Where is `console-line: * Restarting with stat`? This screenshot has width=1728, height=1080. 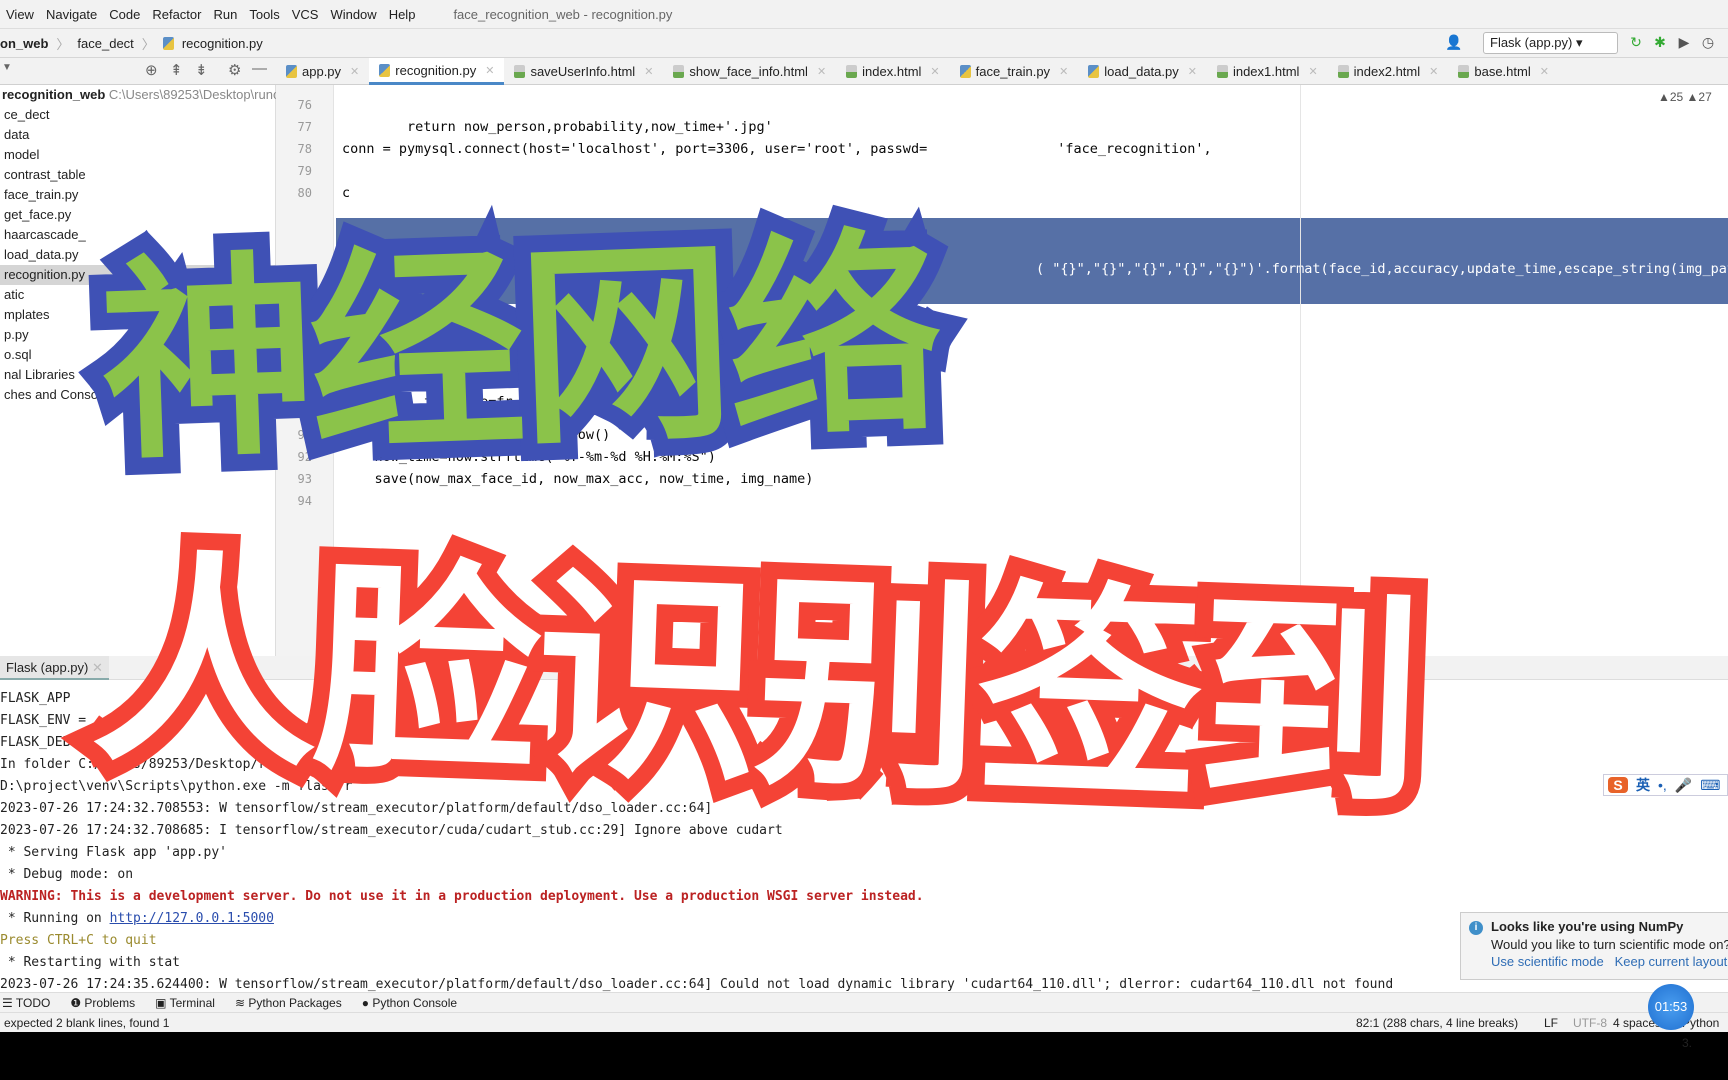
console-line: * Restarting with stat is located at coordinates (90, 962).